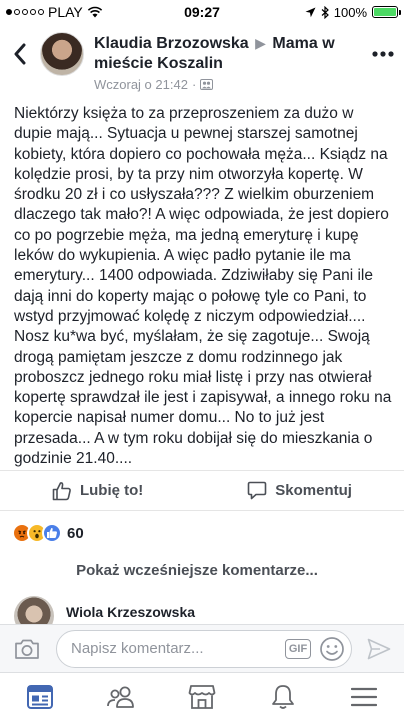 This screenshot has width=404, height=720. What do you see at coordinates (228, 84) in the screenshot?
I see `post-meta: Wczoraj o 21:42 ·` at bounding box center [228, 84].